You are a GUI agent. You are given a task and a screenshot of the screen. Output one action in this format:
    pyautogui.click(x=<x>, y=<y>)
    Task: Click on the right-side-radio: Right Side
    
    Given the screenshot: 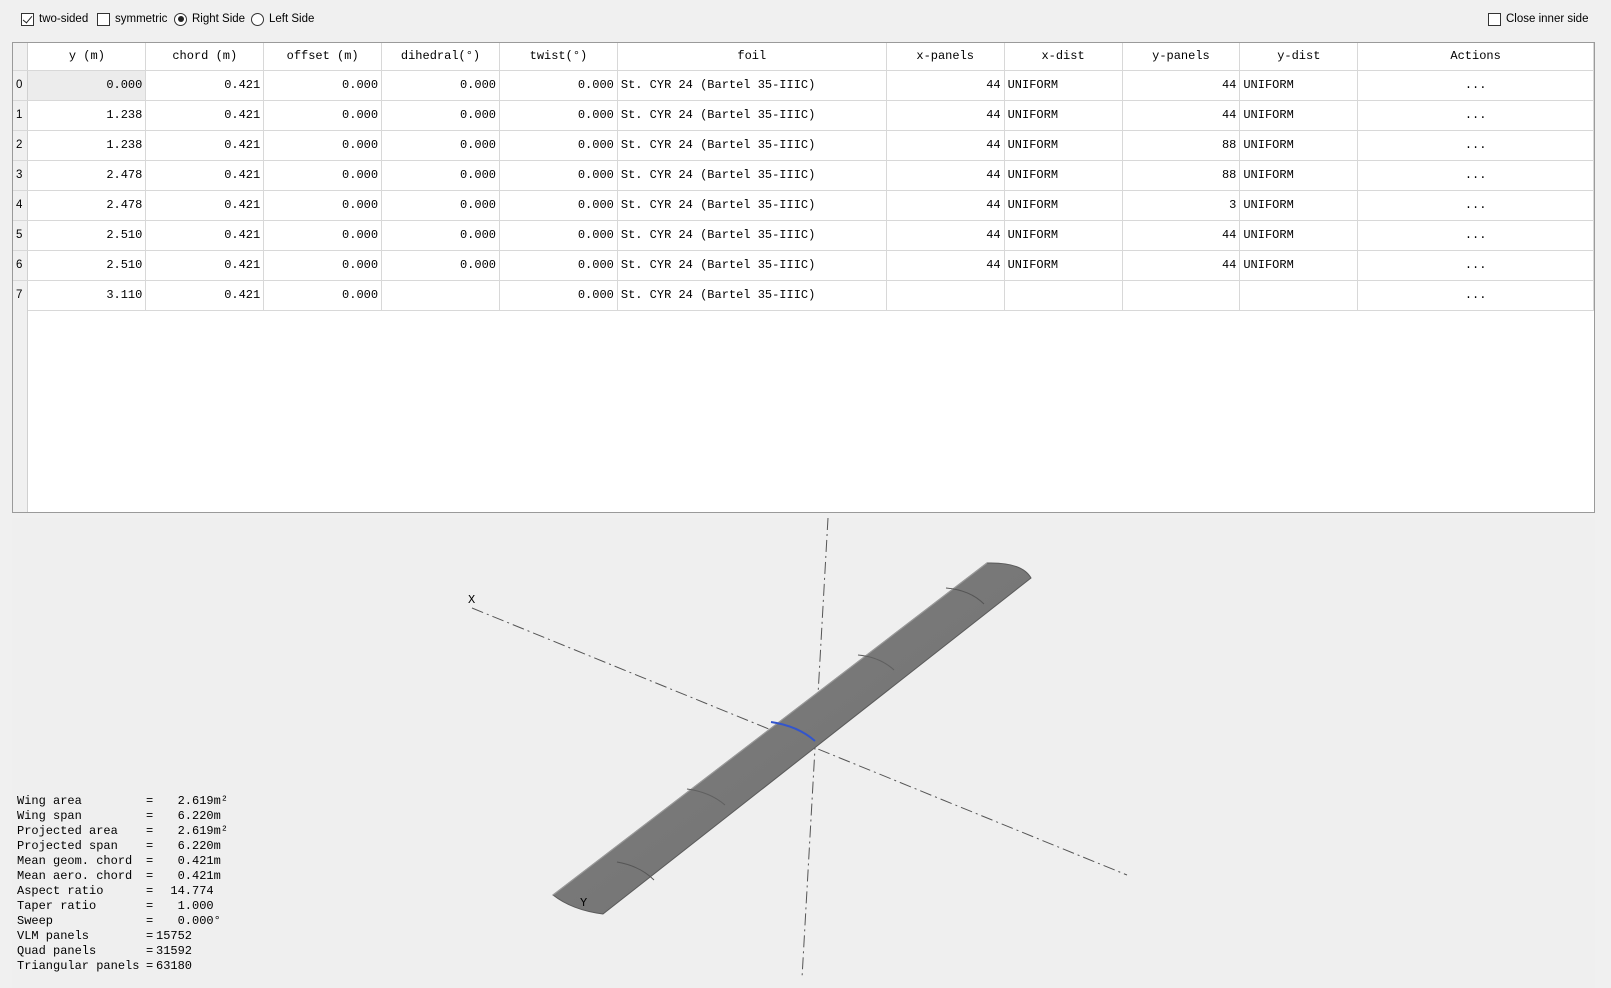 What is the action you would take?
    pyautogui.click(x=209, y=19)
    